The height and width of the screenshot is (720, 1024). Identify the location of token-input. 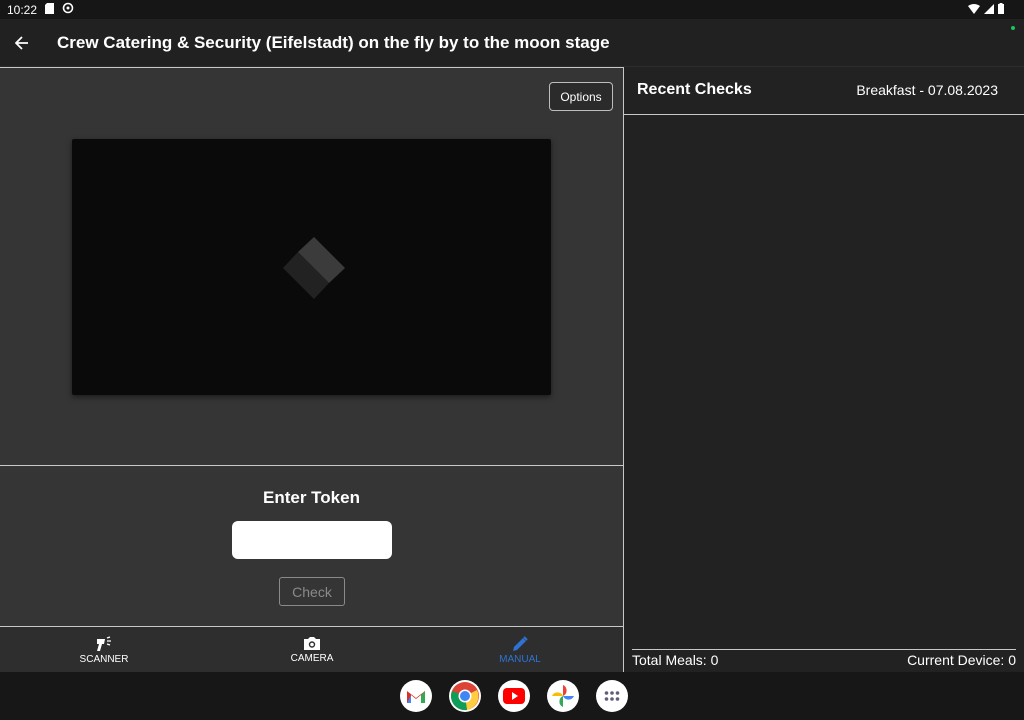
(312, 540).